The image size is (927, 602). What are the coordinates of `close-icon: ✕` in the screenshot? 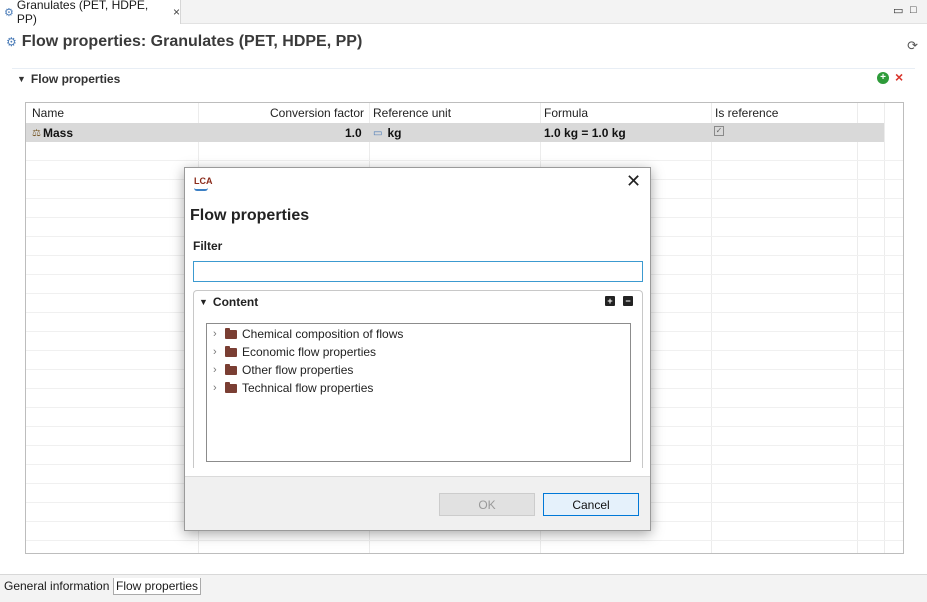 It's located at (633, 181).